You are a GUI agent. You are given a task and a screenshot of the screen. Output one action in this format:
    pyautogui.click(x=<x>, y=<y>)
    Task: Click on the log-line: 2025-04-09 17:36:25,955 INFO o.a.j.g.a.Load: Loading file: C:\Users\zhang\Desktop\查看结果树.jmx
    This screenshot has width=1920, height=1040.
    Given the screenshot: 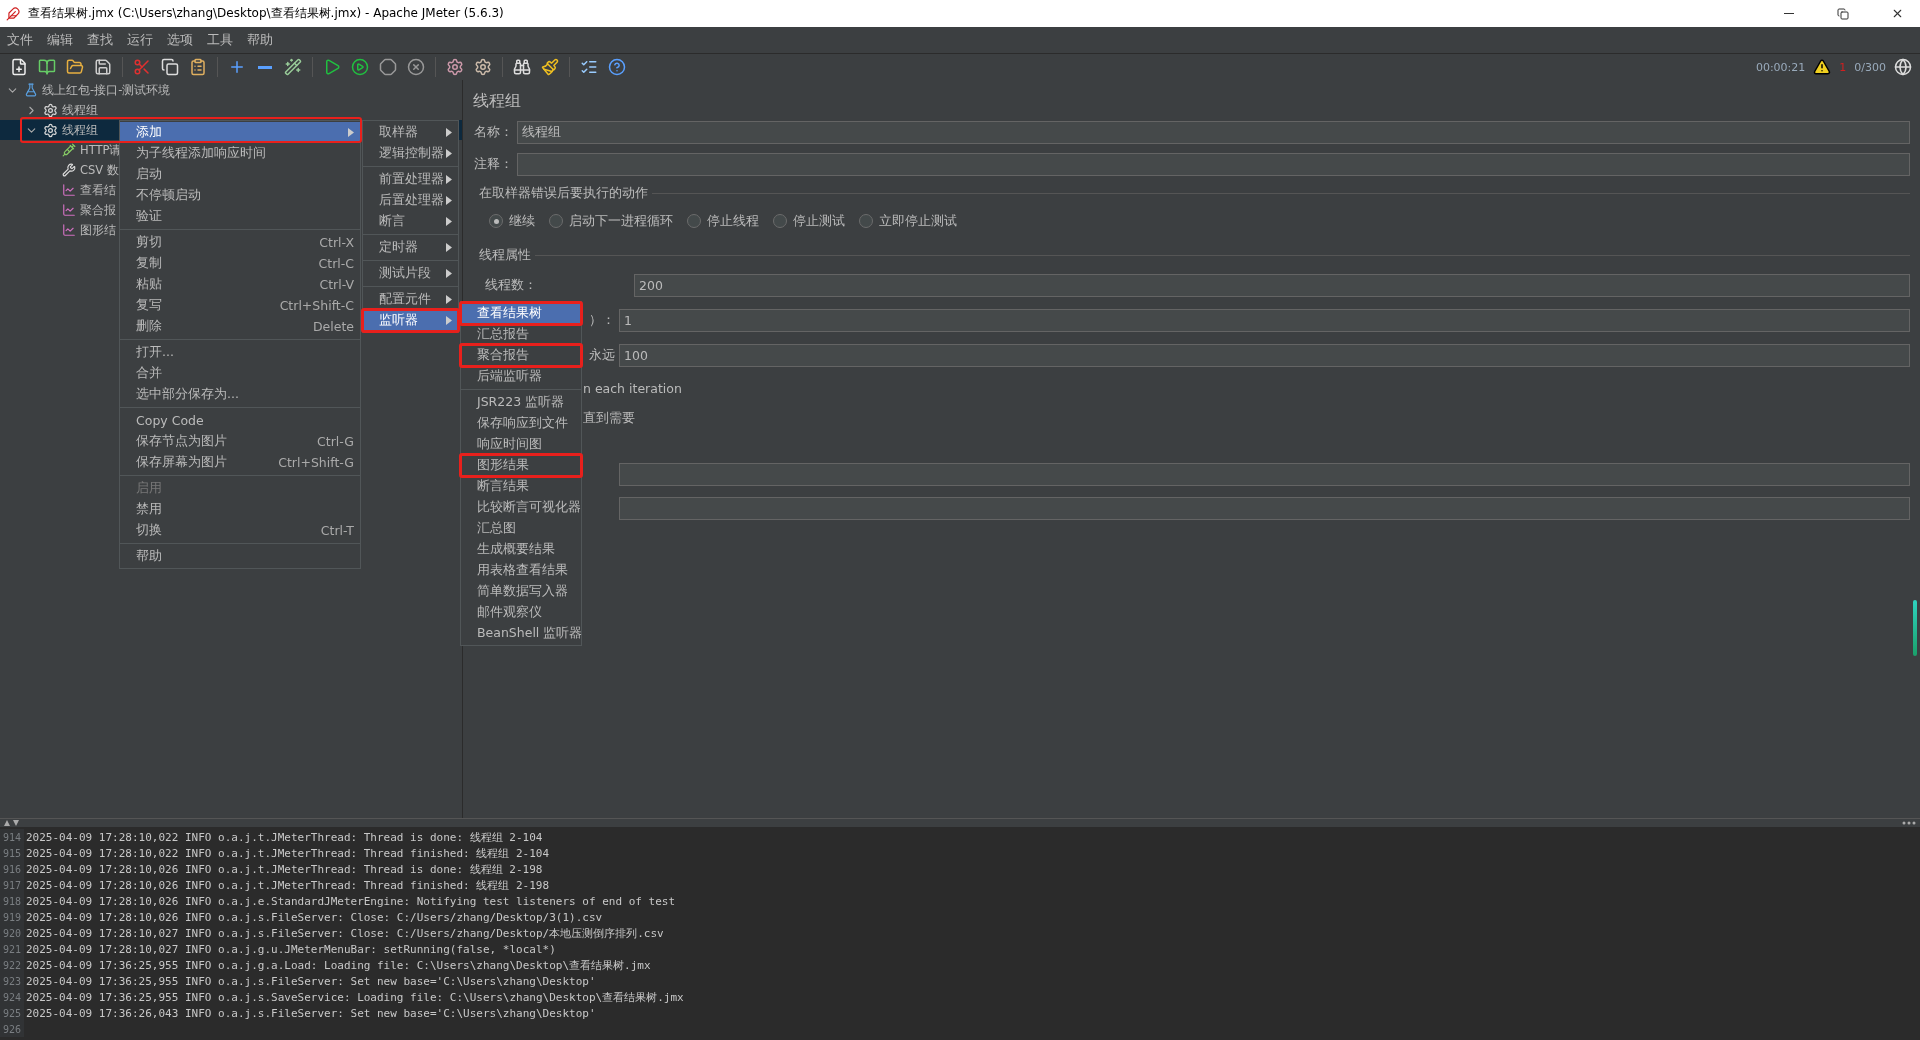 What is the action you would take?
    pyautogui.click(x=338, y=965)
    